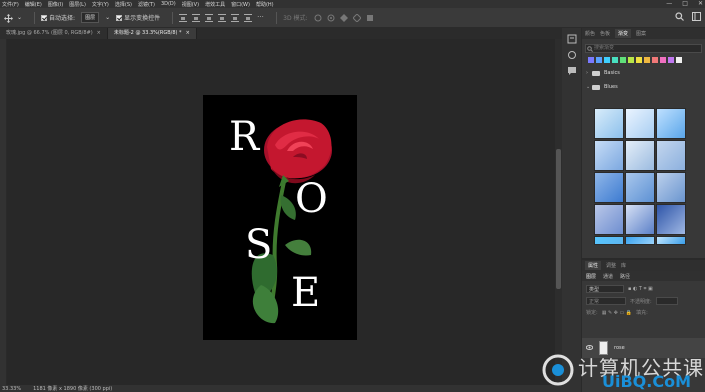 Image resolution: width=705 pixels, height=392 pixels. I want to click on tab-adjustments: 调整, so click(611, 265).